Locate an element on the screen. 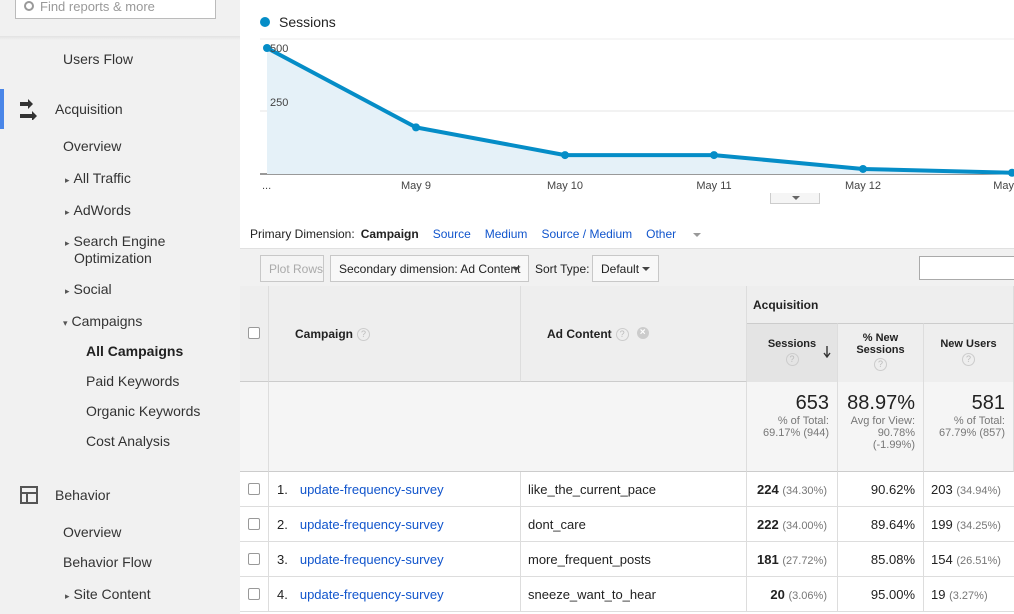 This screenshot has height=614, width=1014. chart-collapse-toggle is located at coordinates (795, 198).